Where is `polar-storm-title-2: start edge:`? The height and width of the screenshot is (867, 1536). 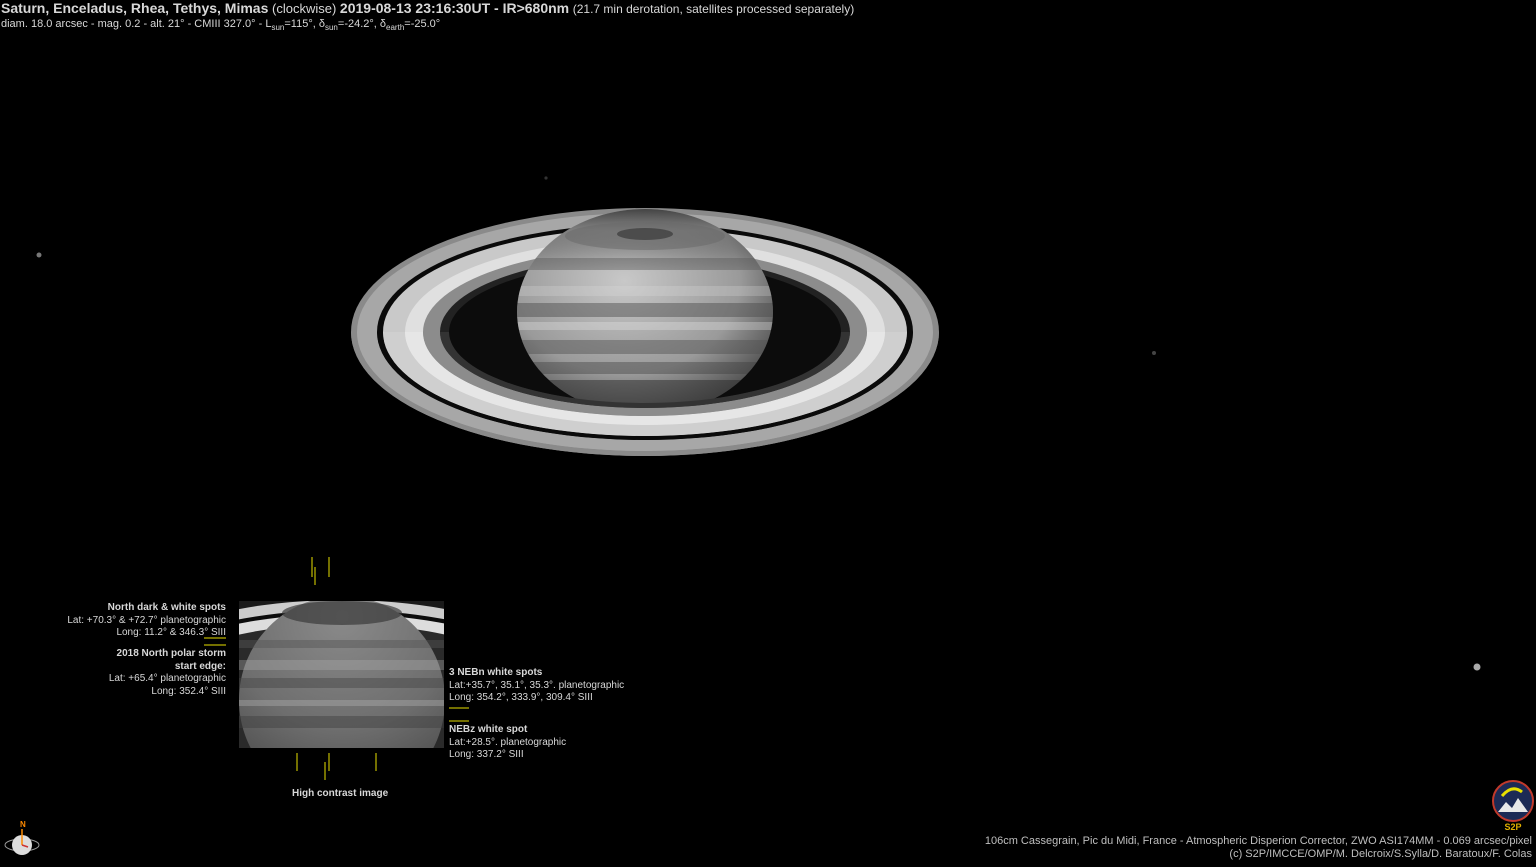
polar-storm-title-2: start edge: is located at coordinates (200, 666).